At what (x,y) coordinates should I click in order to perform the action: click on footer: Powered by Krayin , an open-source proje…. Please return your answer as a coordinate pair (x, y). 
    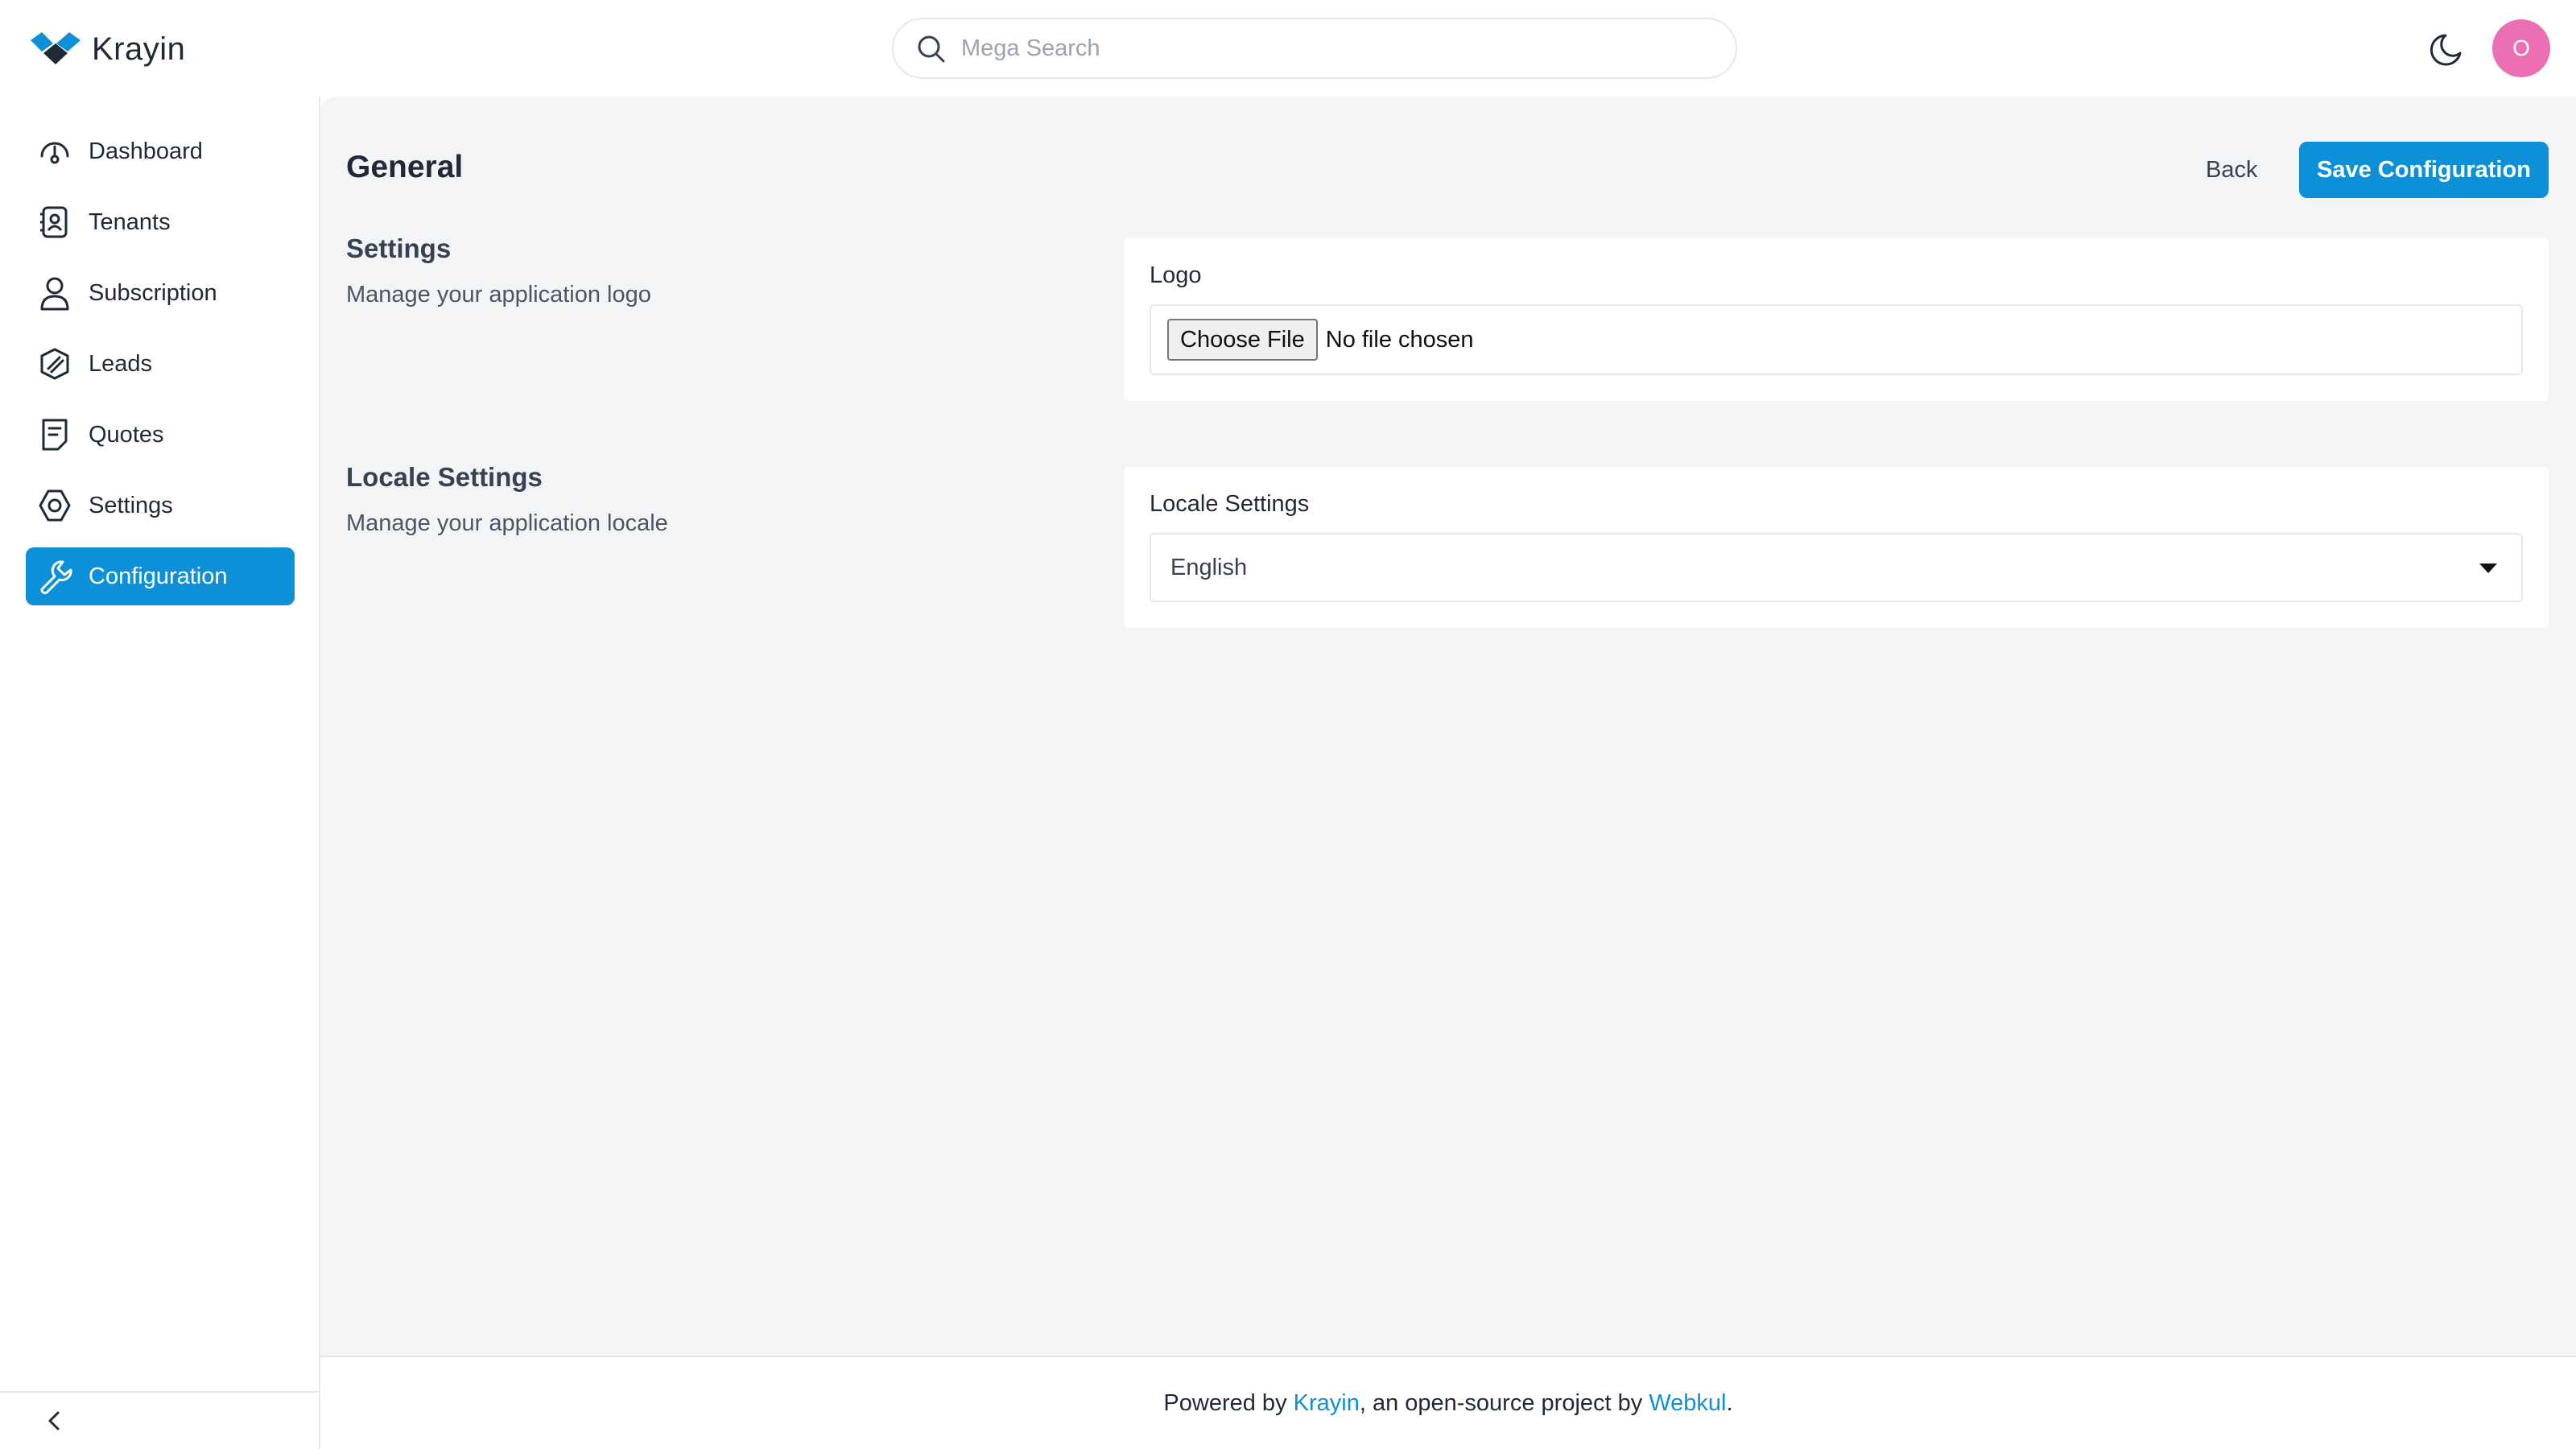
    Looking at the image, I should click on (1448, 1402).